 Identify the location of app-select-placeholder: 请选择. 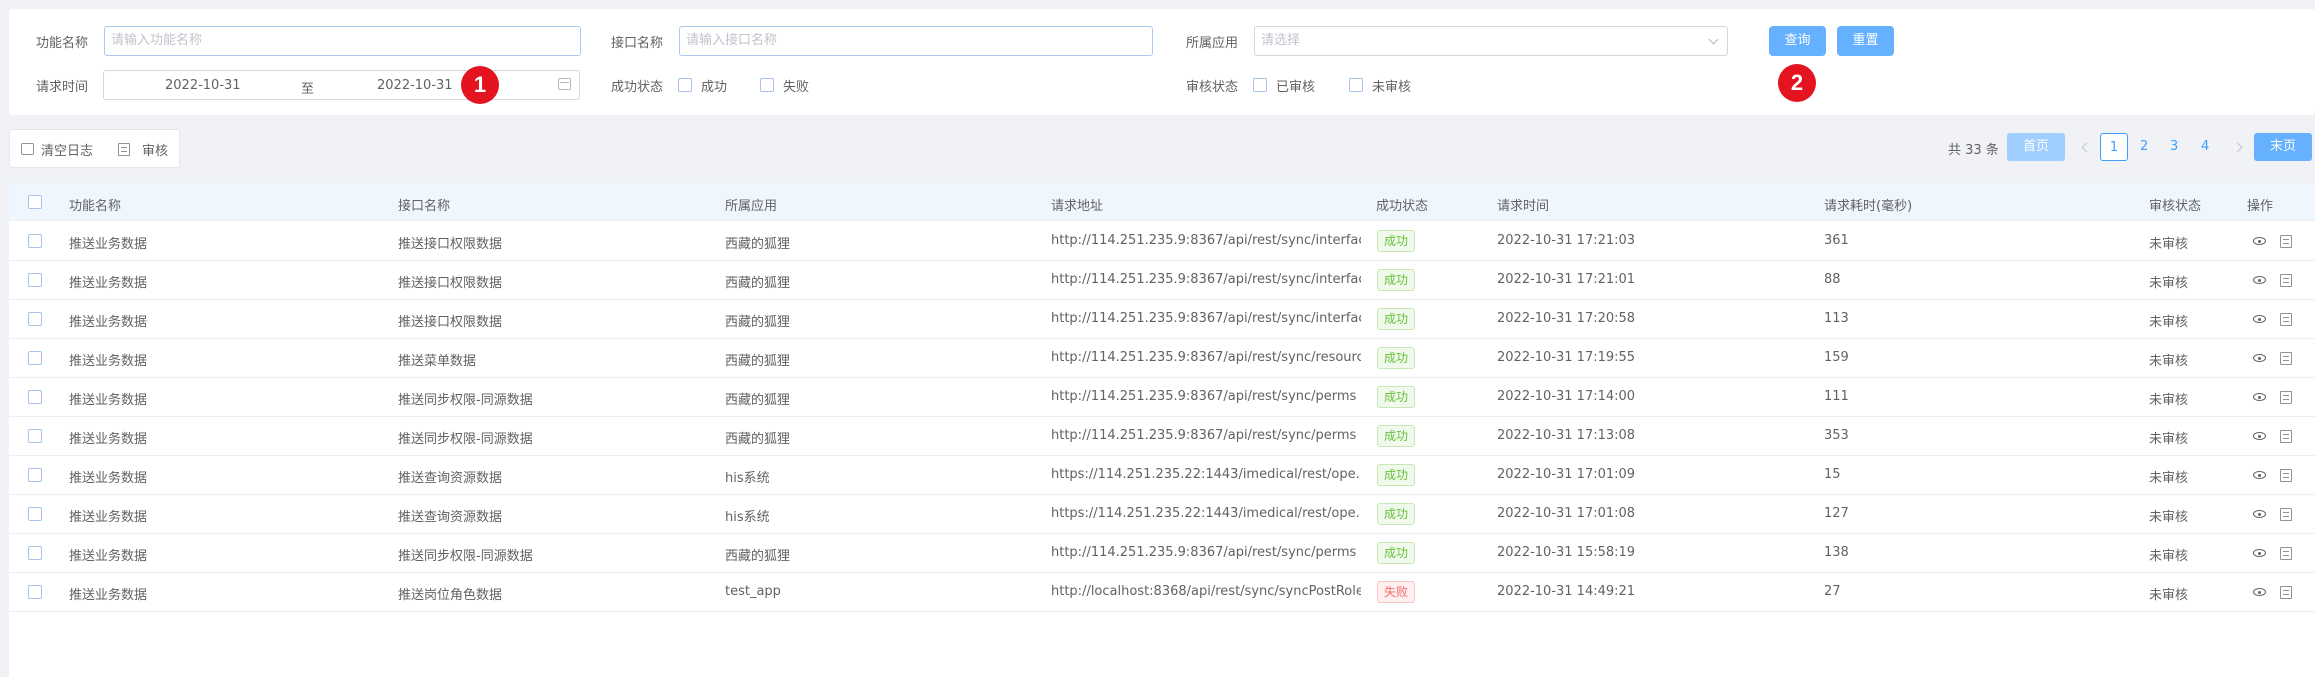
(1281, 40).